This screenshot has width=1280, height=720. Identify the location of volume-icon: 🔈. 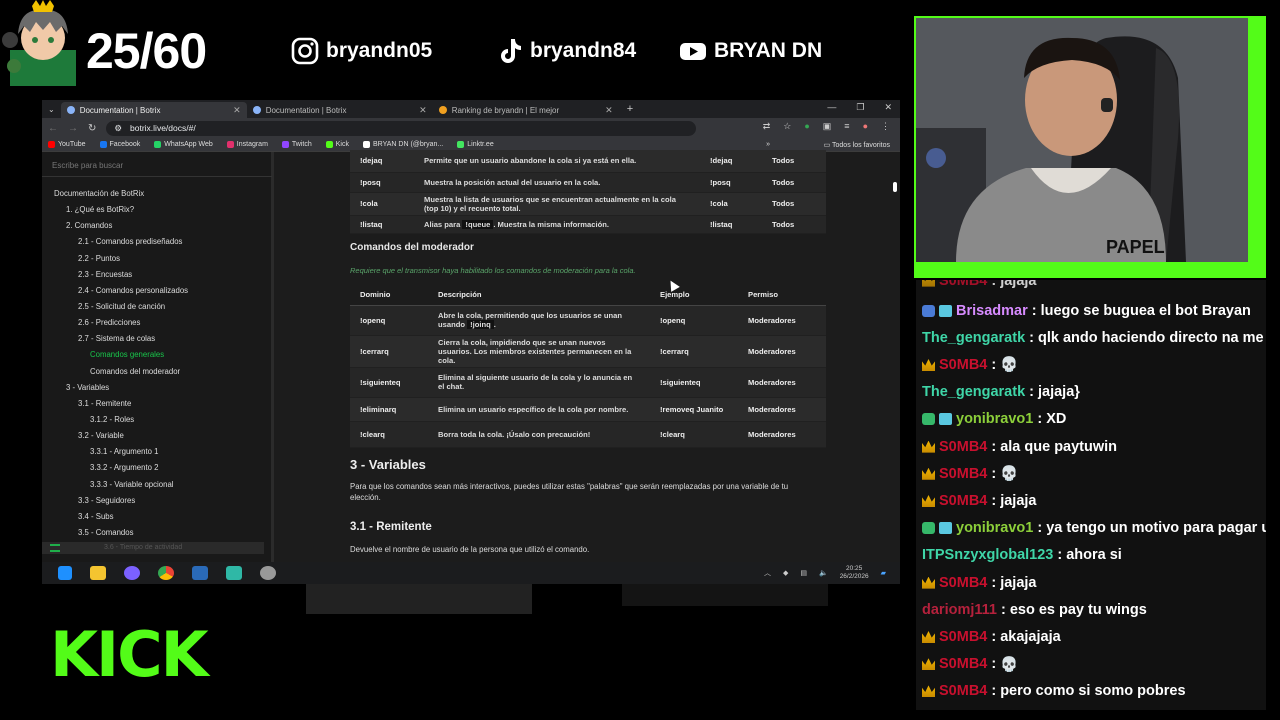
(823, 573).